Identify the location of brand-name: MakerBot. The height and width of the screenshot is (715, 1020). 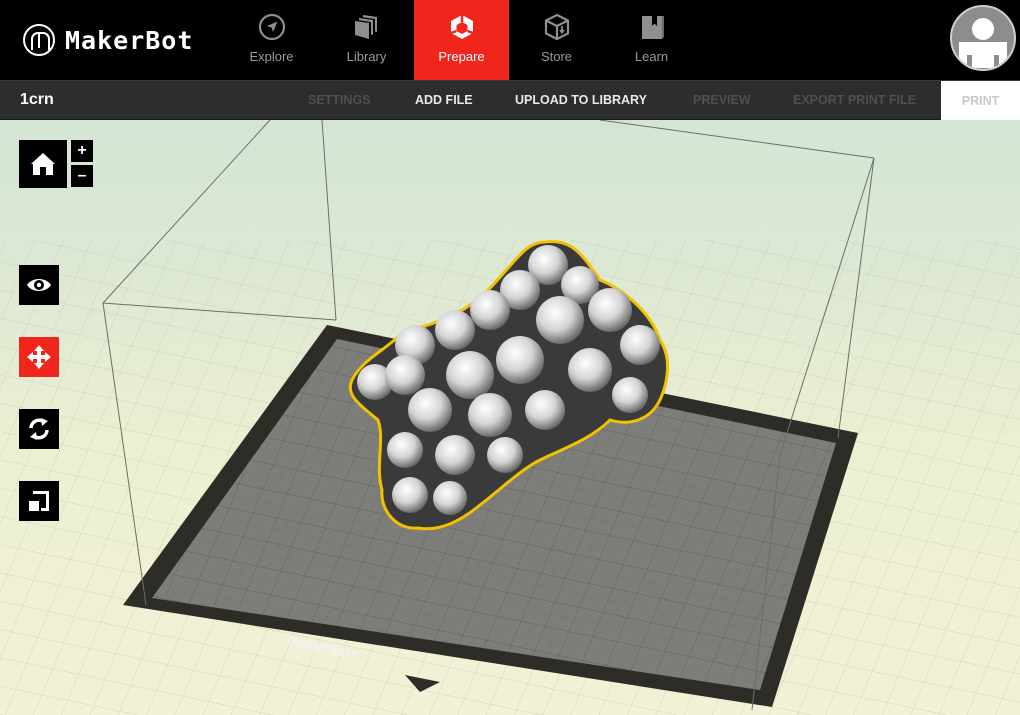
(129, 40).